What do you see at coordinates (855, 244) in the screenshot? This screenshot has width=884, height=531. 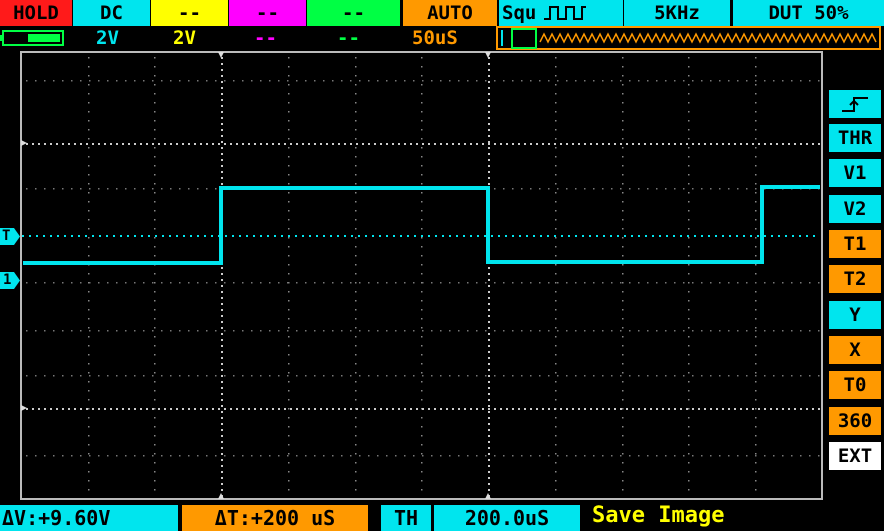 I see `menu-t1-button: T1` at bounding box center [855, 244].